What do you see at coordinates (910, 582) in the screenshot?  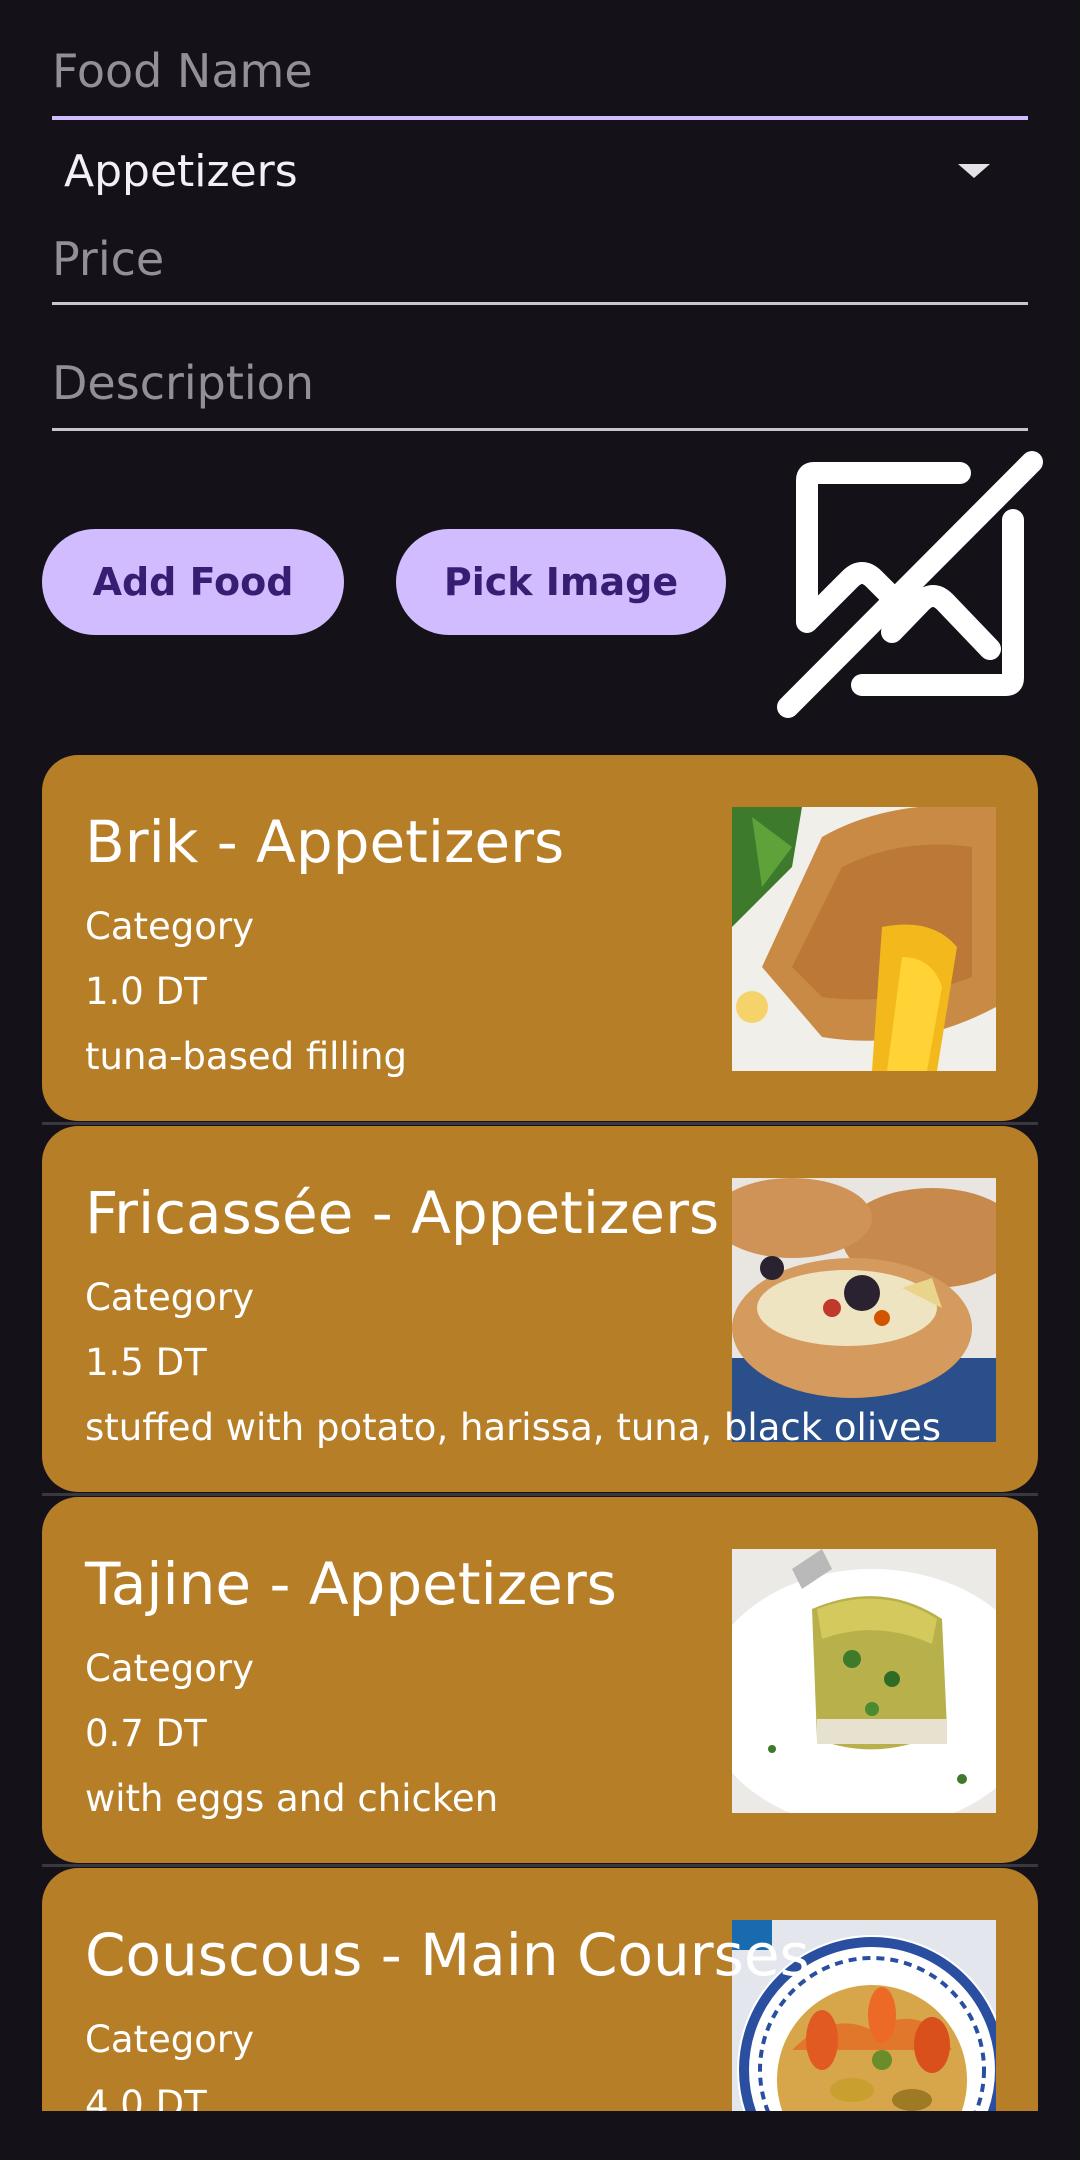 I see `hide-image-icon` at bounding box center [910, 582].